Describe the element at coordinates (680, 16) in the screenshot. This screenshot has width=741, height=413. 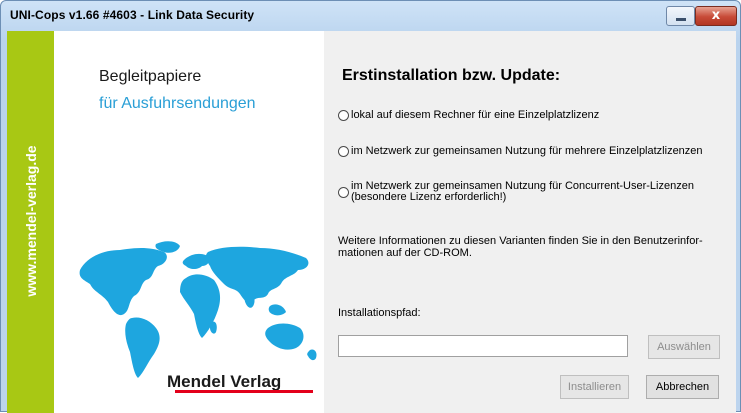
I see `minimize-button` at that location.